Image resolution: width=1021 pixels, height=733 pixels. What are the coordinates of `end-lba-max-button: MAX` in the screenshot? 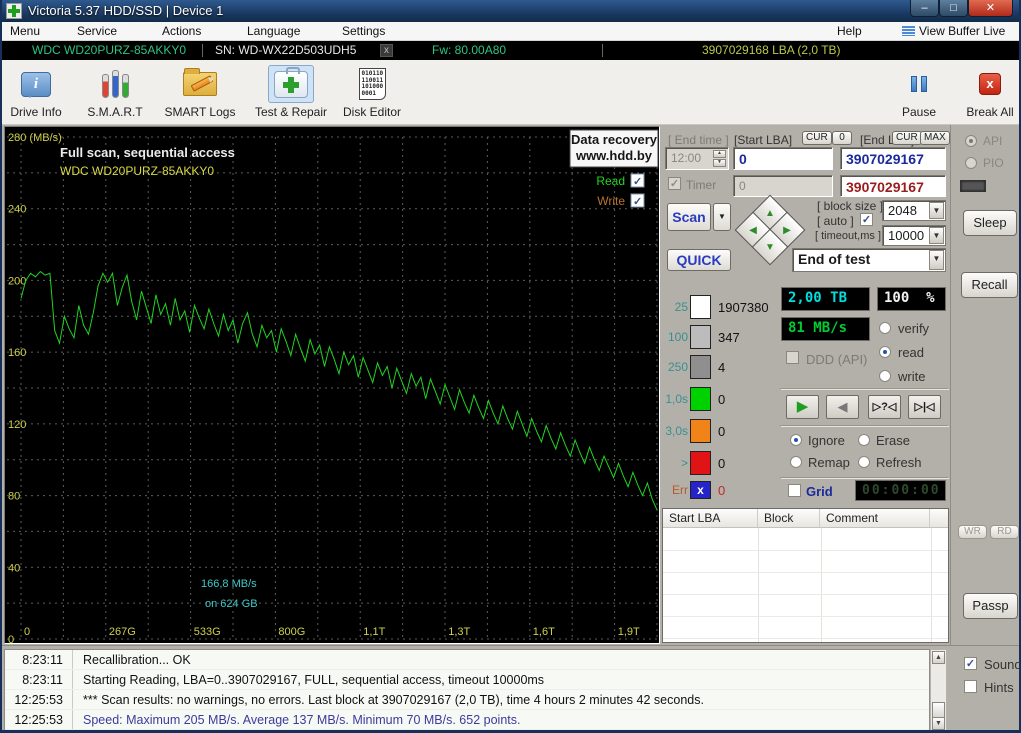 It's located at (935, 138).